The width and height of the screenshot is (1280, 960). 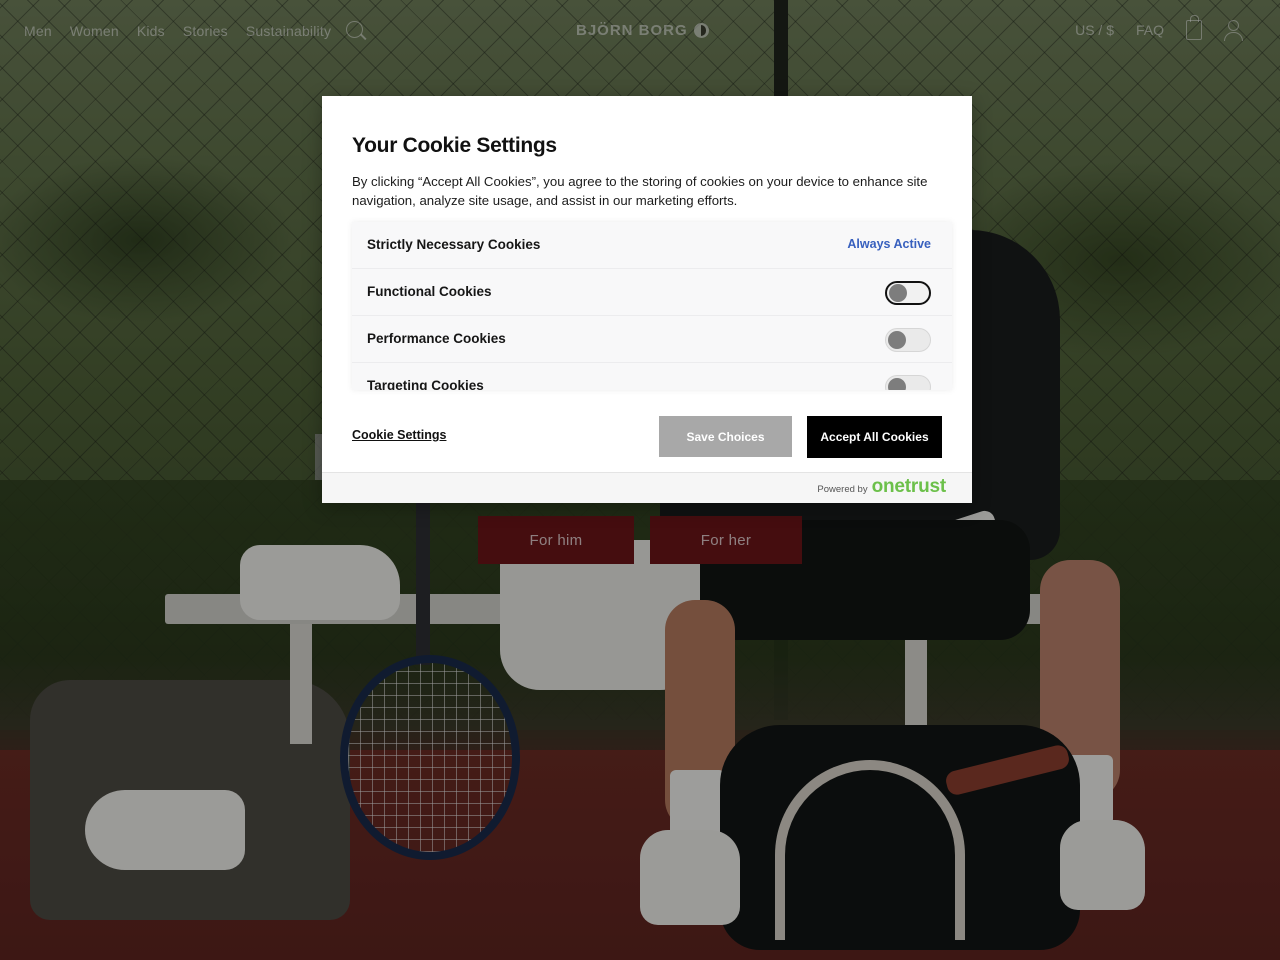 What do you see at coordinates (652, 376) in the screenshot?
I see `cookie-row-targeting: Targeting Cookies` at bounding box center [652, 376].